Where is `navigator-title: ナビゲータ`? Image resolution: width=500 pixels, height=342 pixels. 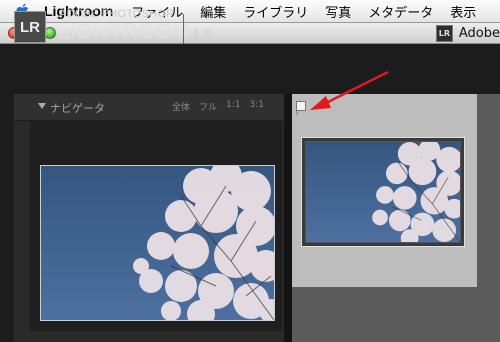 navigator-title: ナビゲータ is located at coordinates (77, 108).